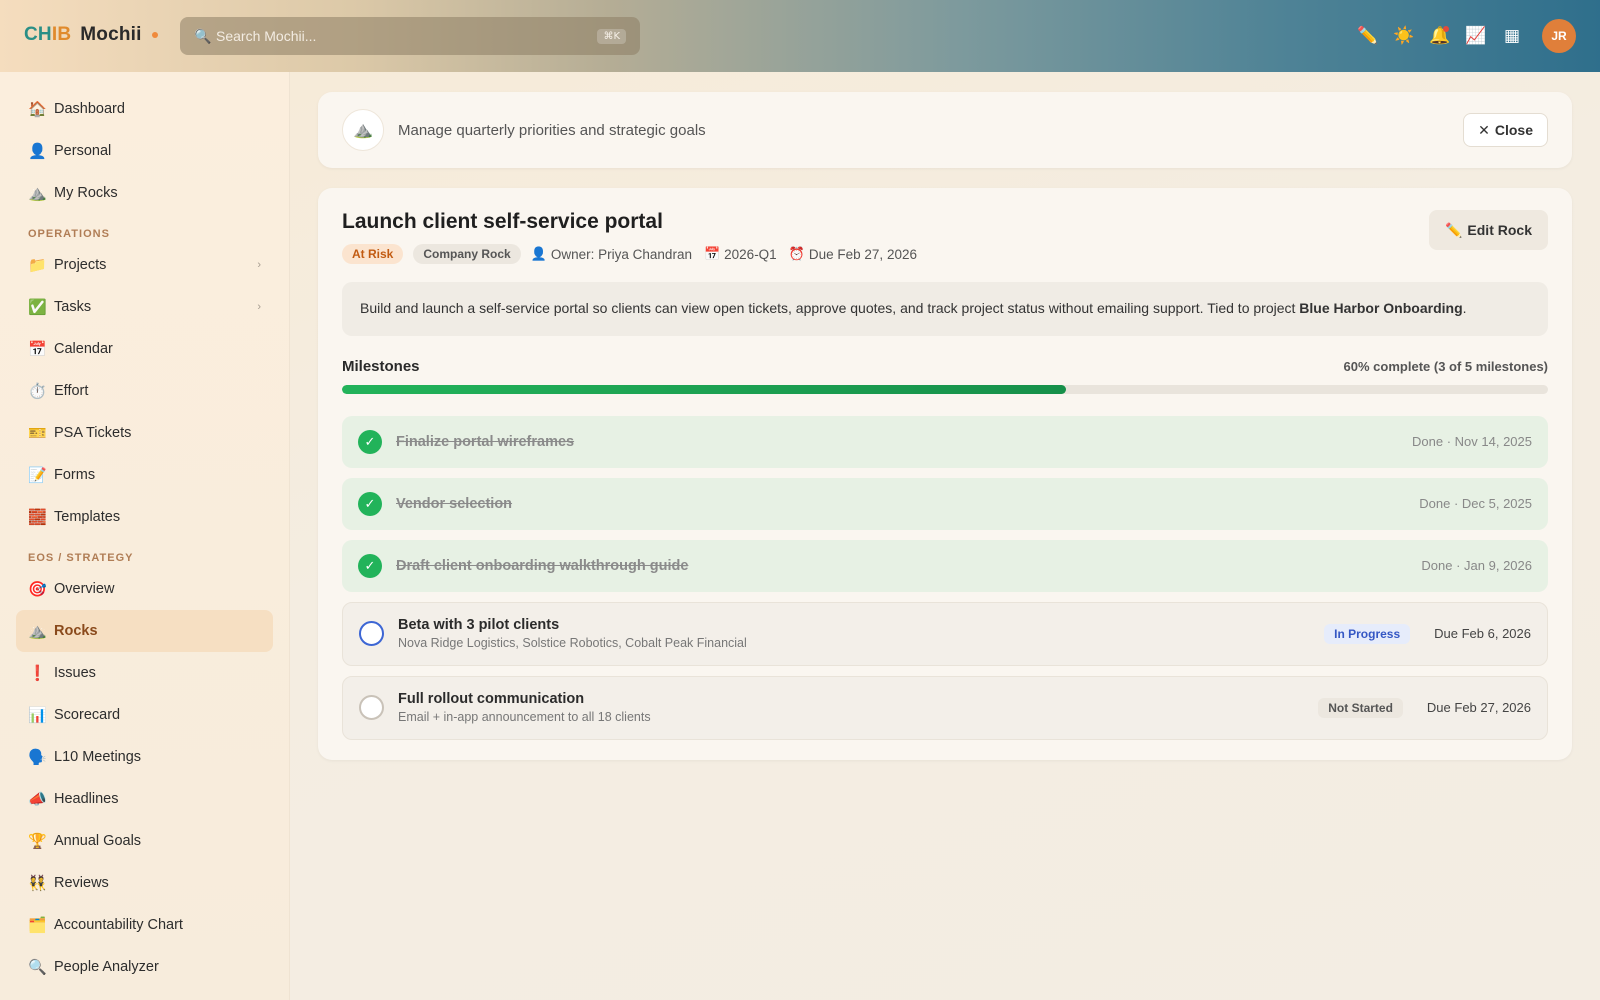 Image resolution: width=1600 pixels, height=1000 pixels. Describe the element at coordinates (1464, 308) in the screenshot. I see `description-end: .` at that location.